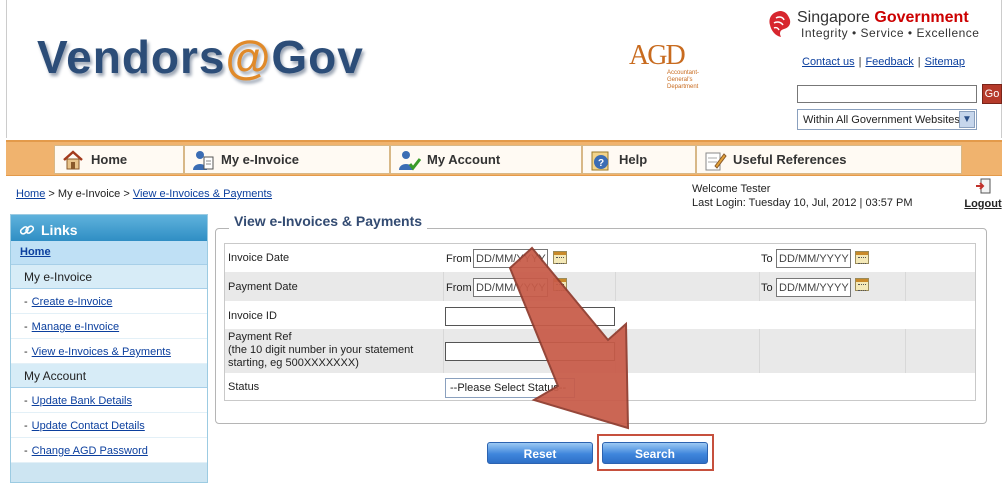 Image resolution: width=1008 pixels, height=483 pixels. What do you see at coordinates (813, 287) in the screenshot?
I see `payment-date-to-input: DD/MM/YYYY` at bounding box center [813, 287].